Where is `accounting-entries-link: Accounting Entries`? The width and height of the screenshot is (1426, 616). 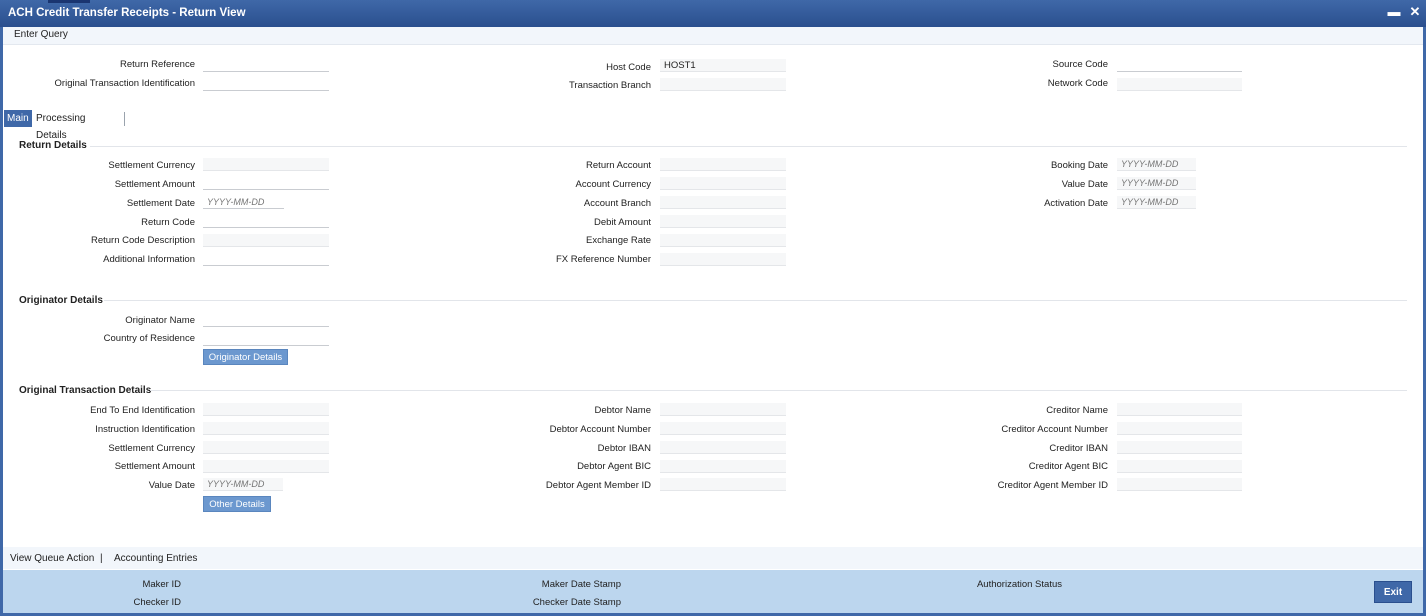
accounting-entries-link: Accounting Entries is located at coordinates (155, 558).